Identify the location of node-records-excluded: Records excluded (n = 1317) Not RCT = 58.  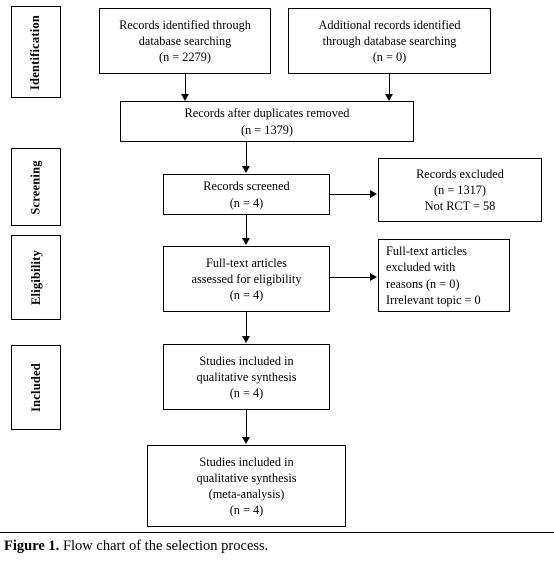
(460, 190).